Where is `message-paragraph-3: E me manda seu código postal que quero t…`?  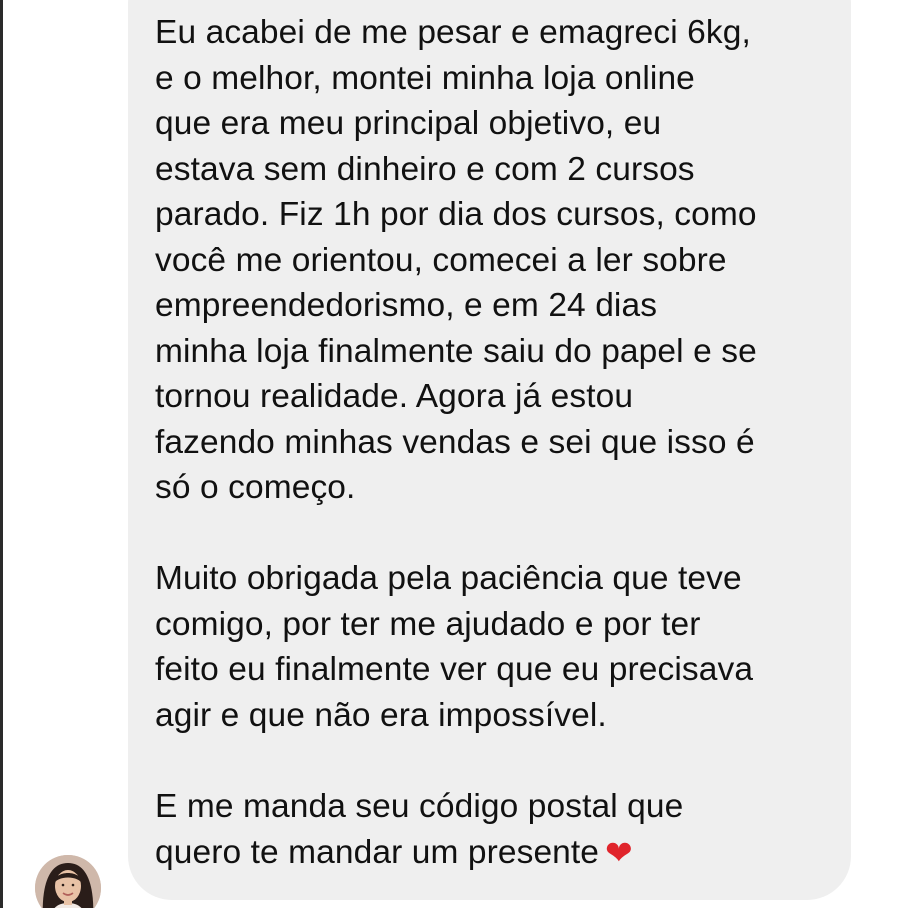 message-paragraph-3: E me manda seu código postal que quero t… is located at coordinates (493, 830).